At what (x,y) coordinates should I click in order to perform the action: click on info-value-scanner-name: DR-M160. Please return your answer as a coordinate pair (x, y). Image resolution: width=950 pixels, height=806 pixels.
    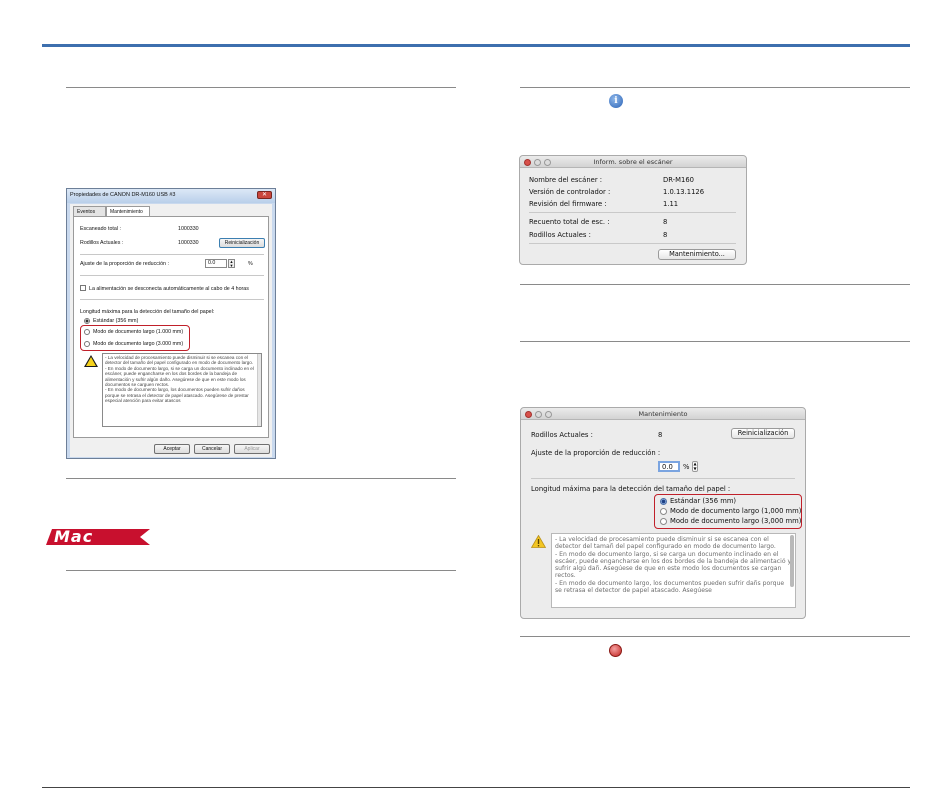
    Looking at the image, I should click on (678, 180).